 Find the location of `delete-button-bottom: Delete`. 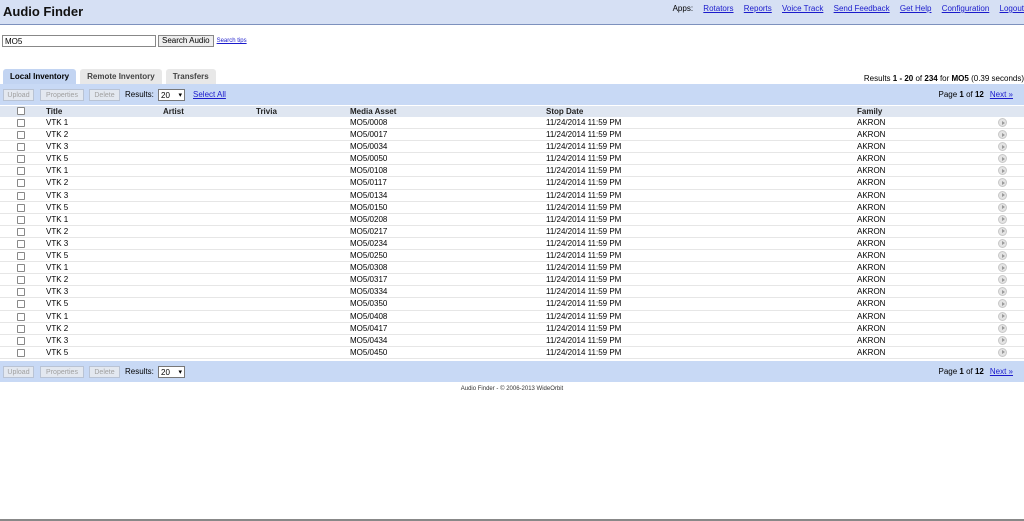

delete-button-bottom: Delete is located at coordinates (104, 372).